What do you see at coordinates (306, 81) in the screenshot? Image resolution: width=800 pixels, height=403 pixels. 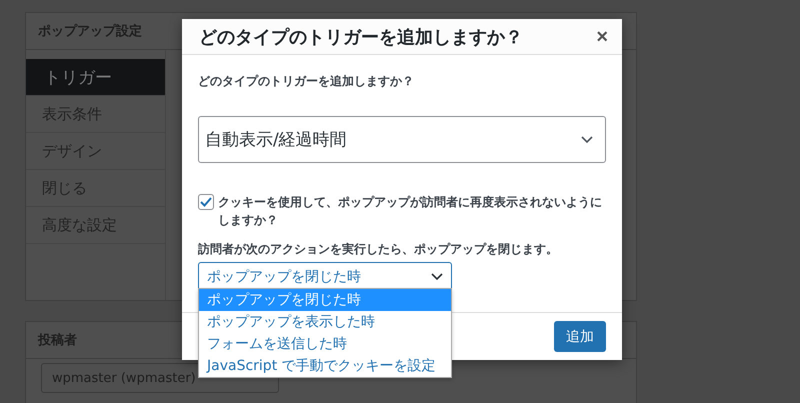 I see `question-text: どのタイプのトリガーを追加しますか？` at bounding box center [306, 81].